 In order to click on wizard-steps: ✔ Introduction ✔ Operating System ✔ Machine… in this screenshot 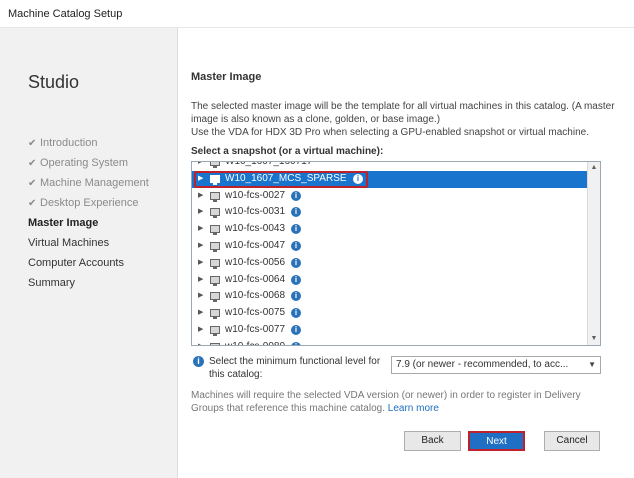, I will do `click(88, 213)`.